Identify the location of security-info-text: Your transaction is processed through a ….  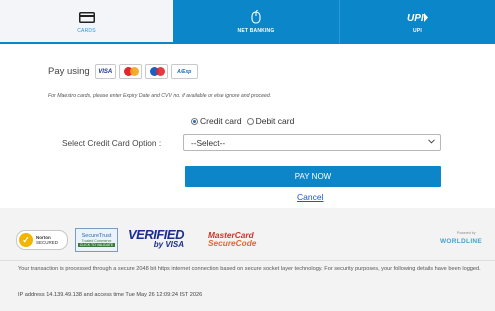
(249, 269).